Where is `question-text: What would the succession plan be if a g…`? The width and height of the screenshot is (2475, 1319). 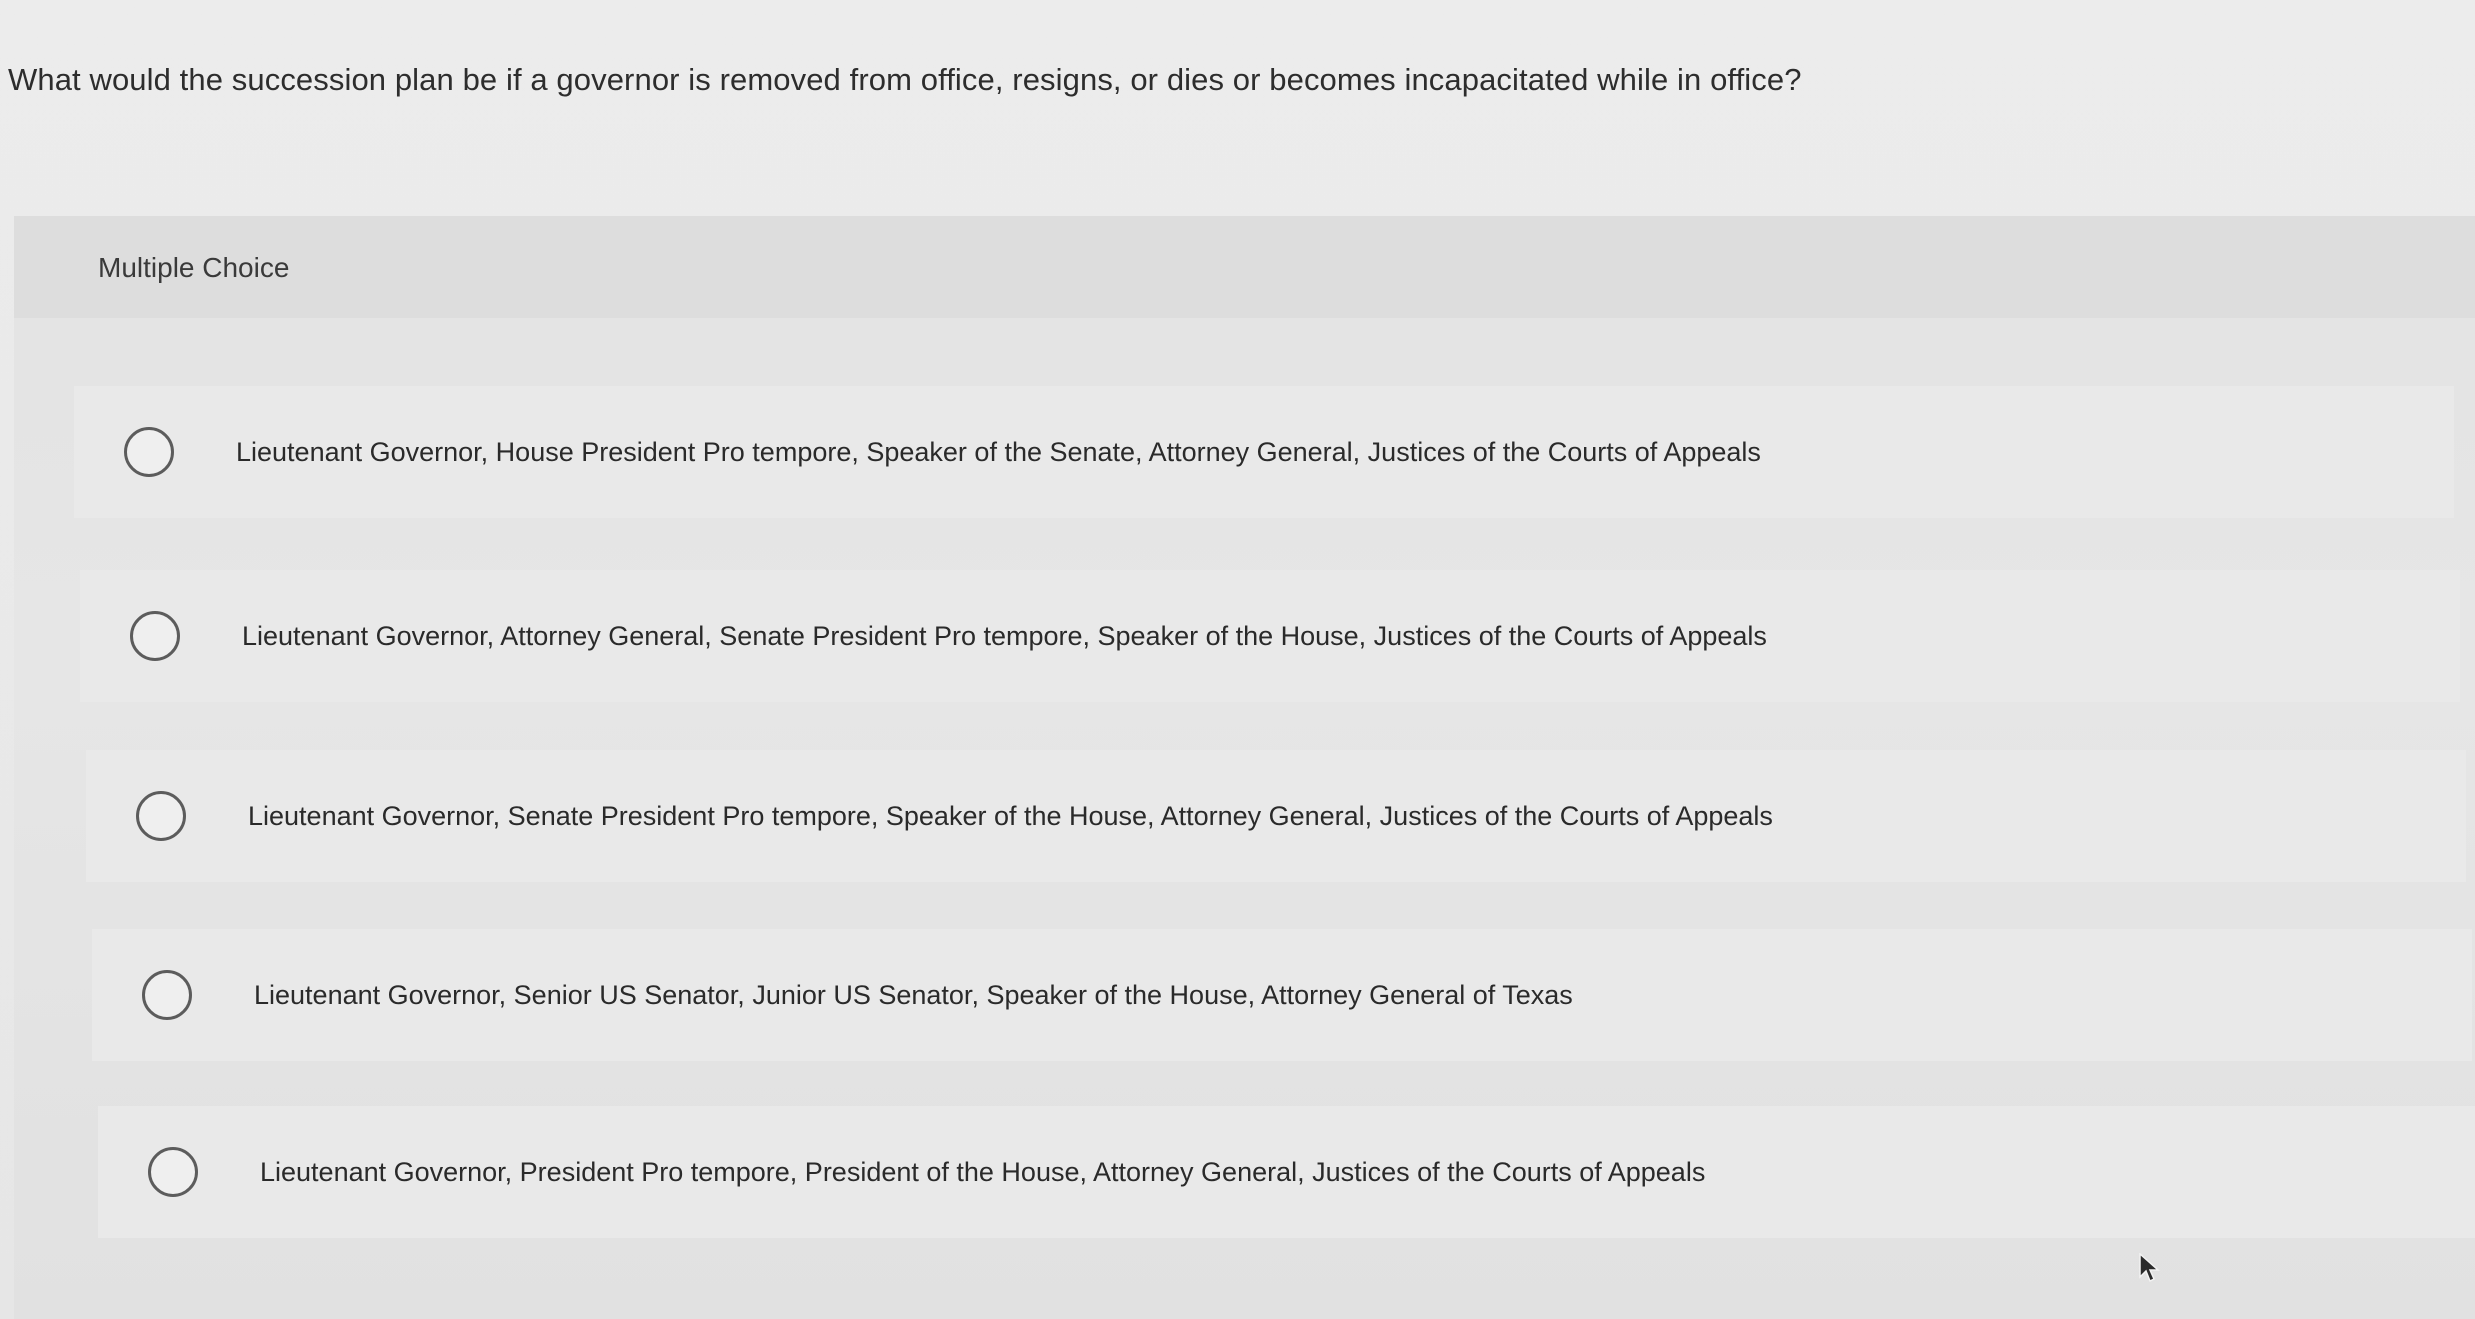 question-text: What would the succession plan be if a g… is located at coordinates (905, 79).